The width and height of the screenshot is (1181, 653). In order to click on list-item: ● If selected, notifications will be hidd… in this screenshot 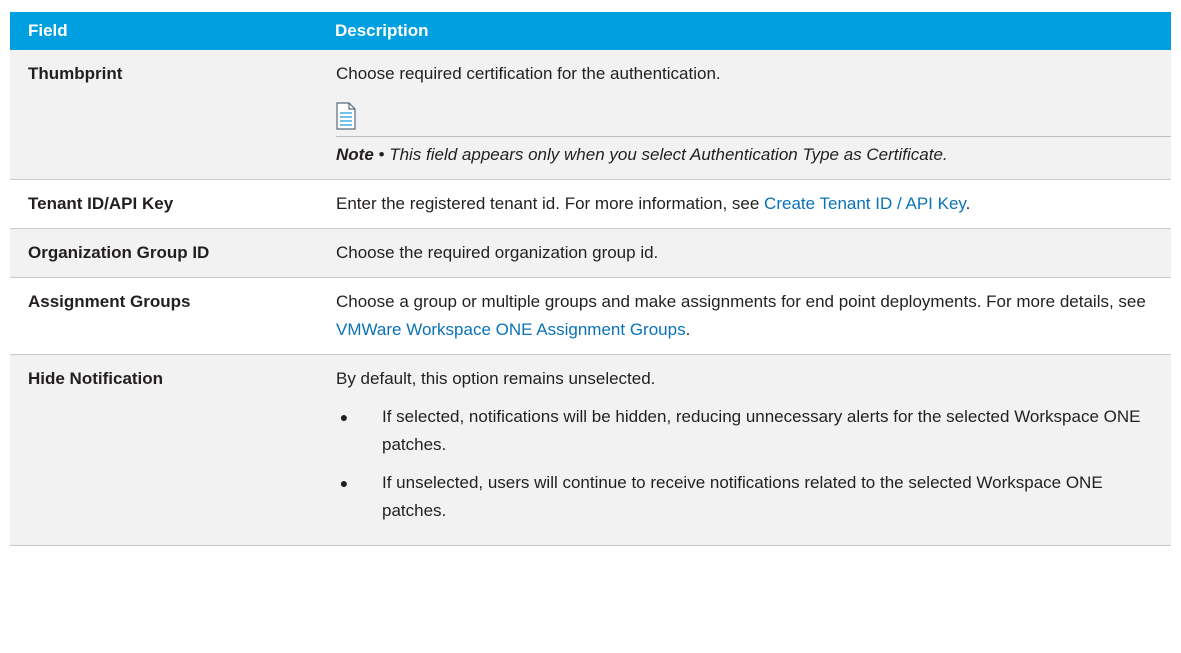, I will do `click(746, 431)`.